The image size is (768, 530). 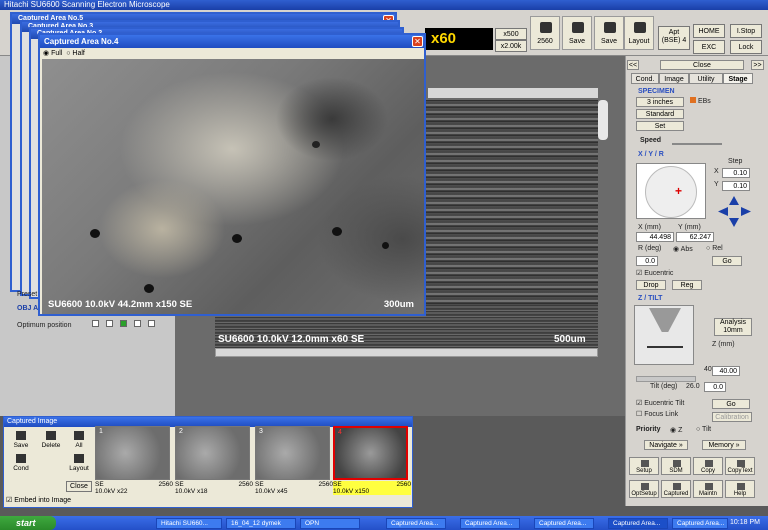 I want to click on sdm-button: SDM, so click(x=676, y=466).